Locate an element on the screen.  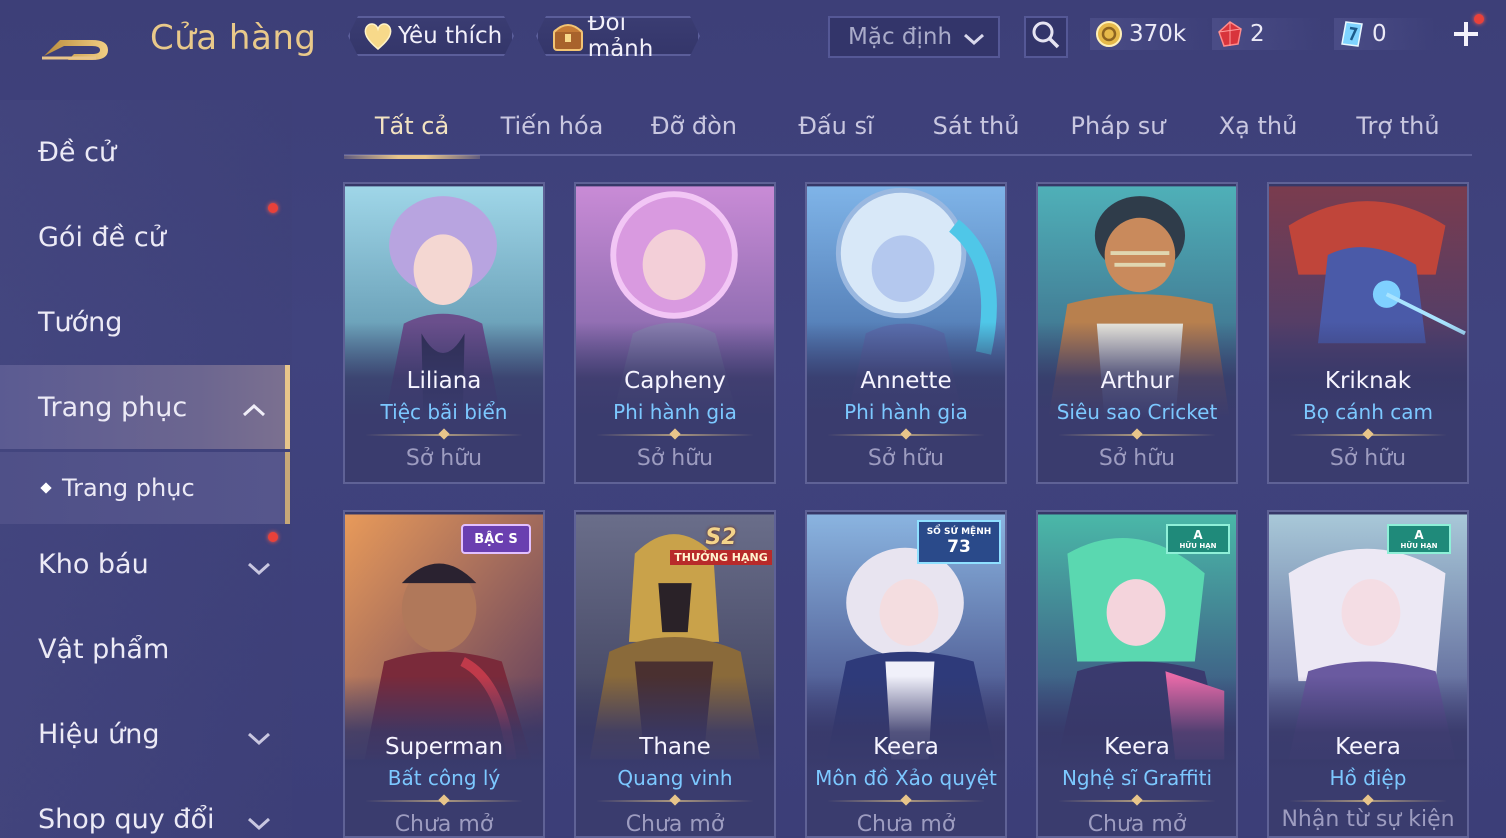
skin-card: S2 THƯỞNG HẠNG Thane Quang vinh Chưa mở is located at coordinates (675, 674).